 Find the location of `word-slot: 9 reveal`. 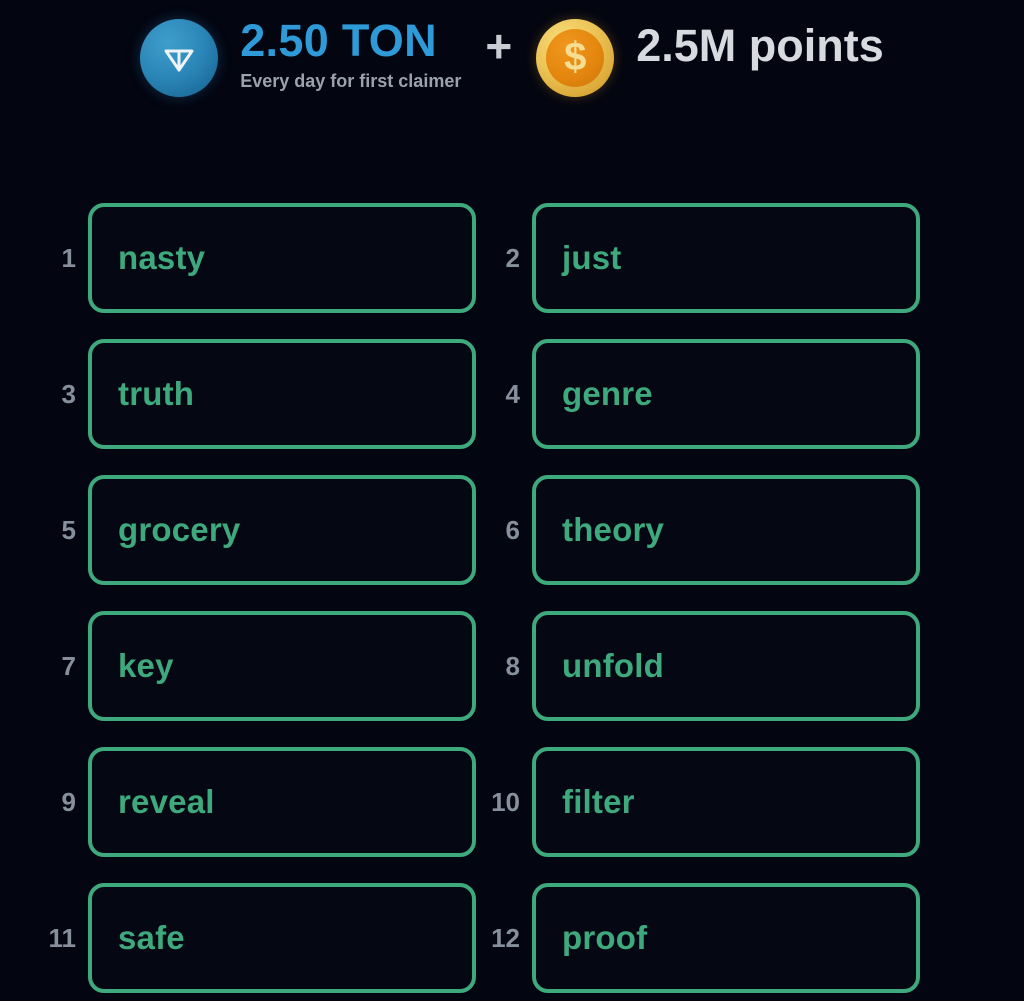

word-slot: 9 reveal is located at coordinates (238, 802).